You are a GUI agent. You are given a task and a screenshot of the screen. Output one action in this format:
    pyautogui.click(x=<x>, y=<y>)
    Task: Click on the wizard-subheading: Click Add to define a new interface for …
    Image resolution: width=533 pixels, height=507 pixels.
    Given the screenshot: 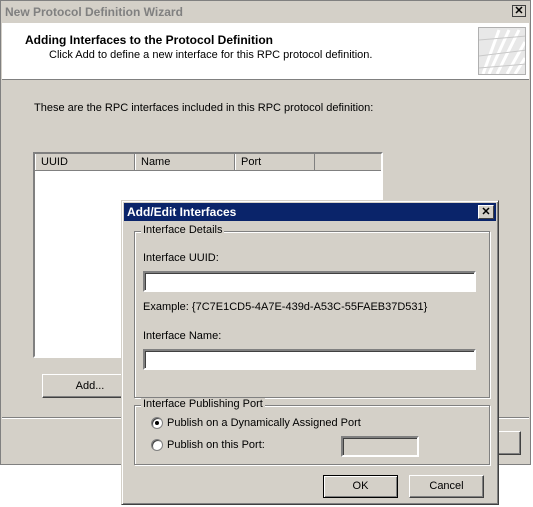 What is the action you would take?
    pyautogui.click(x=211, y=55)
    